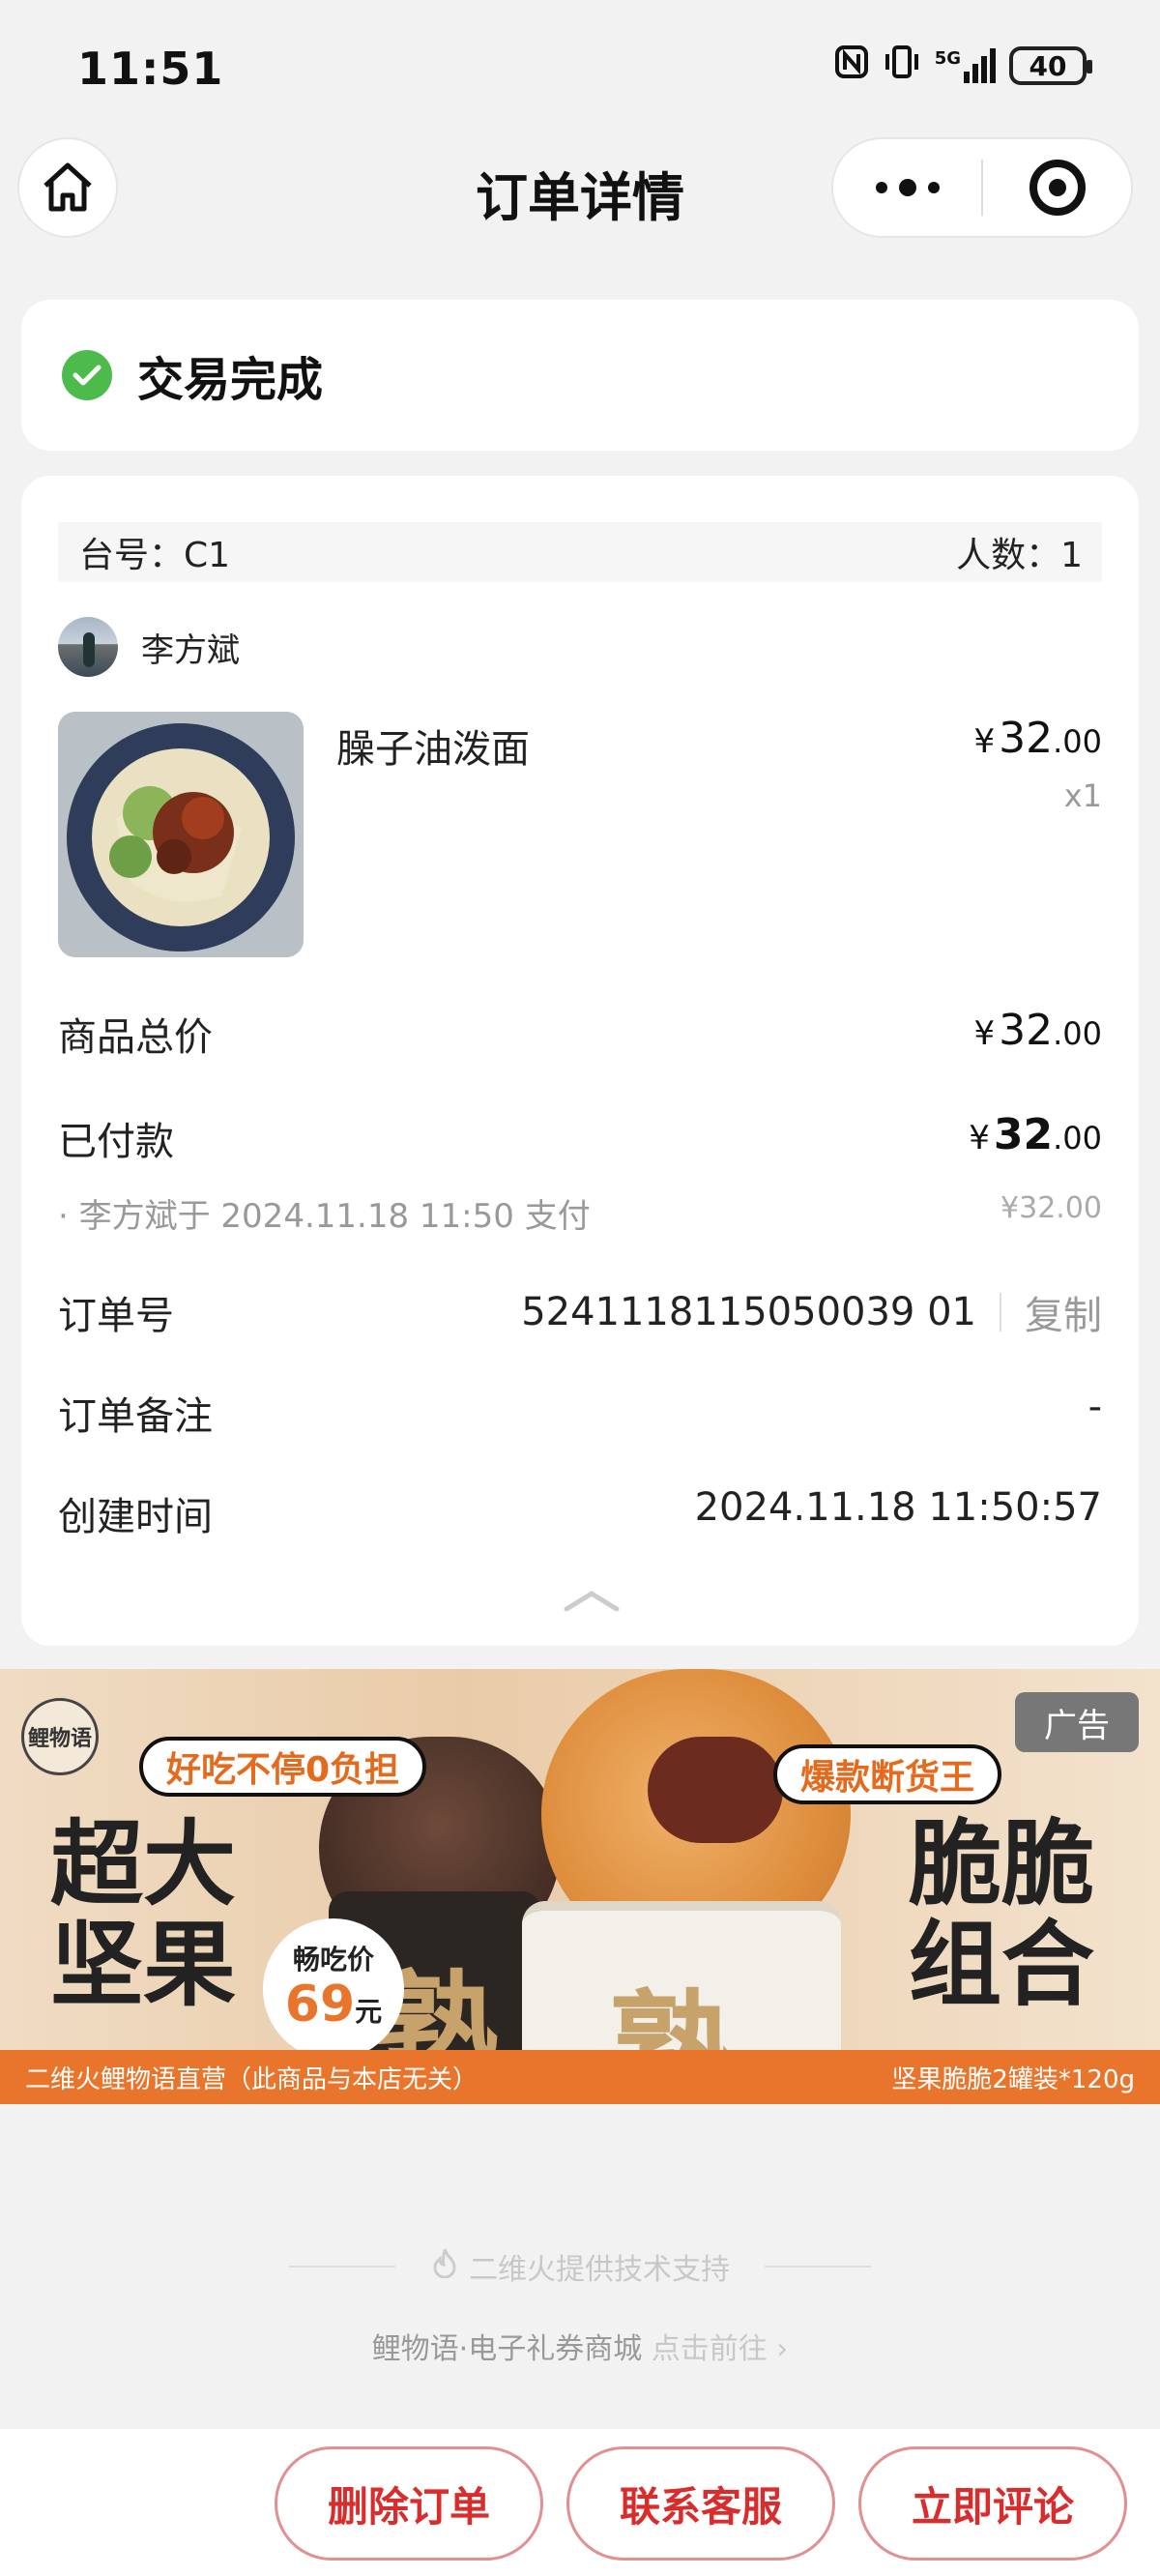 The image size is (1160, 2576). What do you see at coordinates (1001, 1965) in the screenshot?
I see `ad-headline-right-line2: 组合` at bounding box center [1001, 1965].